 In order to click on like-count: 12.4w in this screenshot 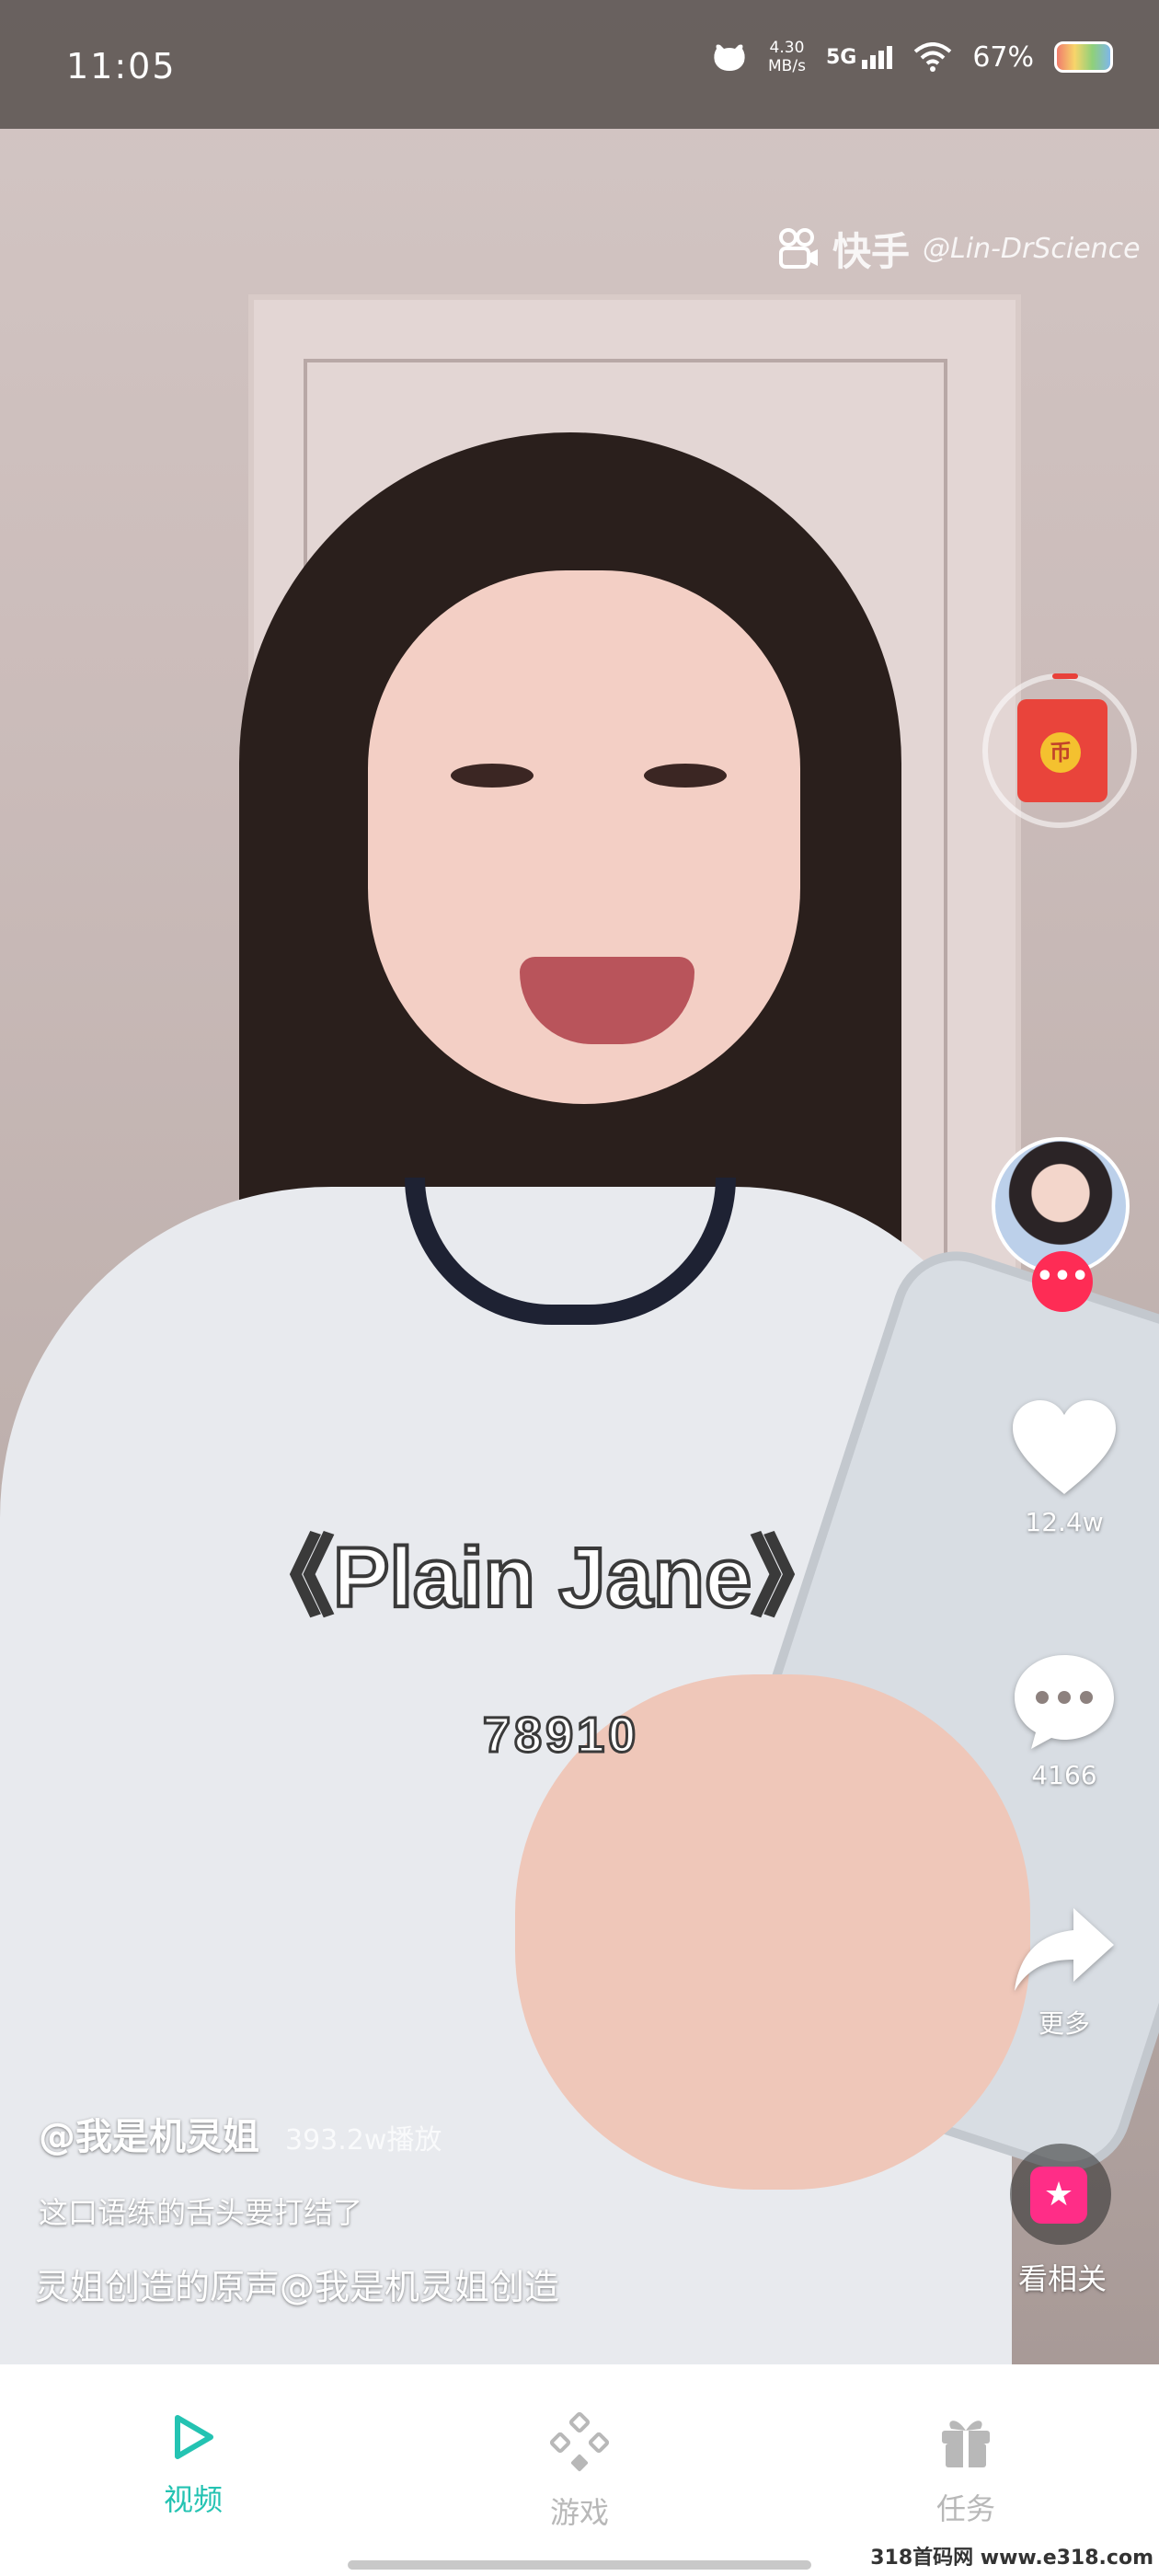, I will do `click(1064, 1522)`.